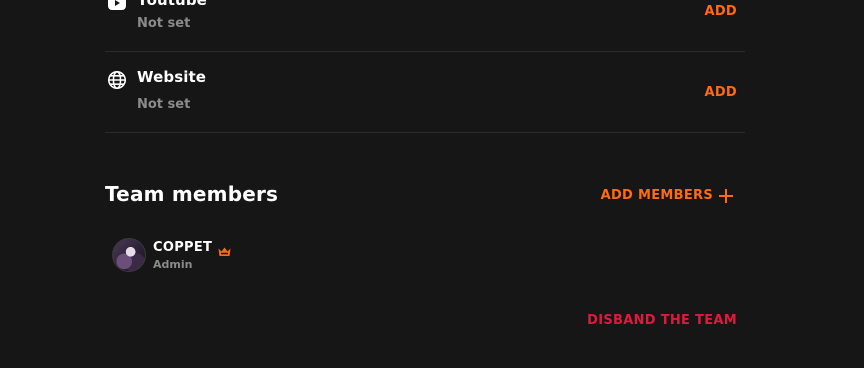 Image resolution: width=864 pixels, height=368 pixels. What do you see at coordinates (173, 264) in the screenshot?
I see `member-role: Admin` at bounding box center [173, 264].